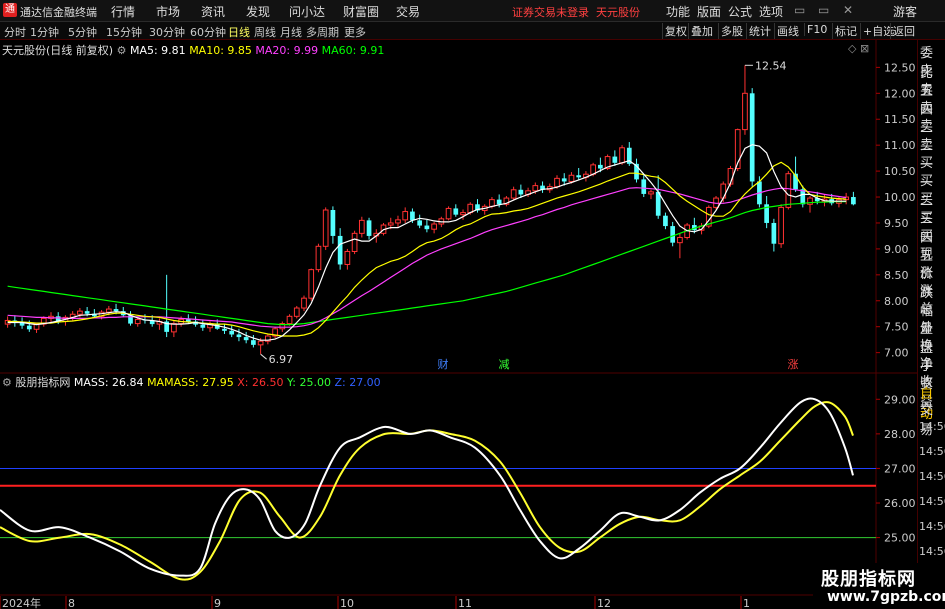  Describe the element at coordinates (353, 50) in the screenshot. I see `ma60-value: MA60: 9.91` at that location.